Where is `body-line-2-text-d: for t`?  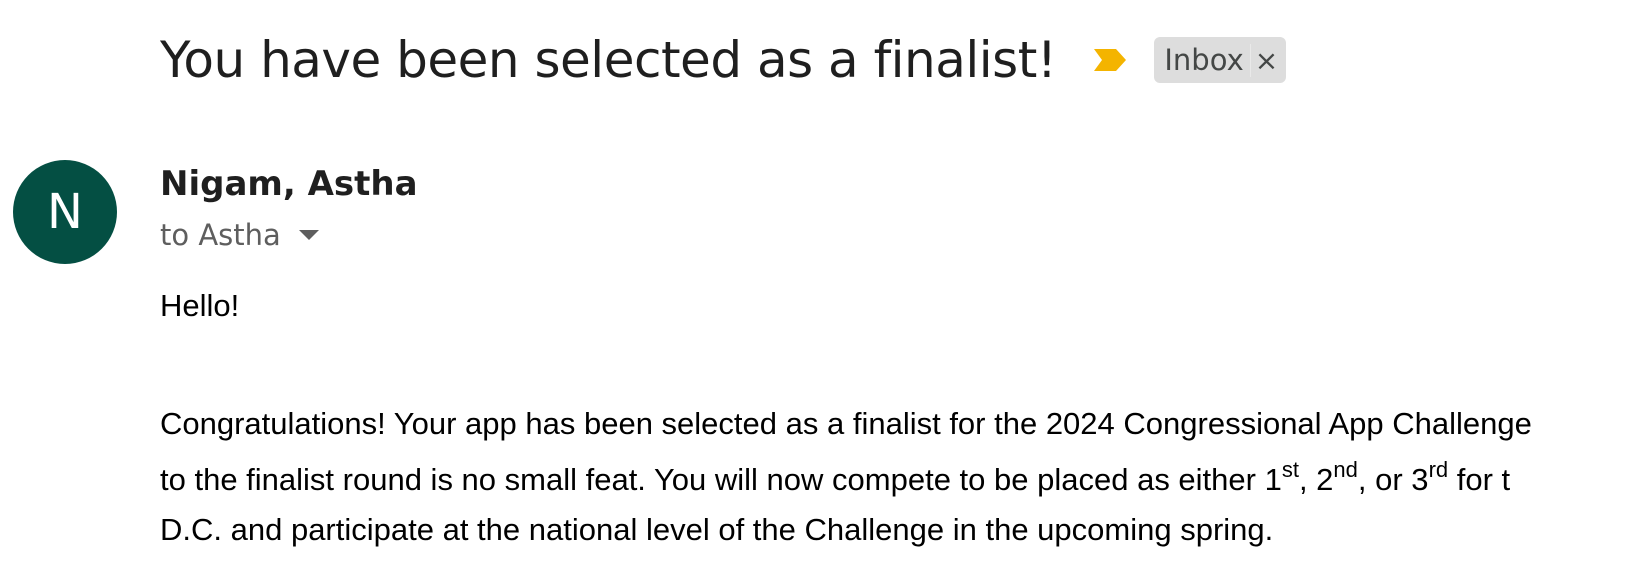 body-line-2-text-d: for t is located at coordinates (1479, 479).